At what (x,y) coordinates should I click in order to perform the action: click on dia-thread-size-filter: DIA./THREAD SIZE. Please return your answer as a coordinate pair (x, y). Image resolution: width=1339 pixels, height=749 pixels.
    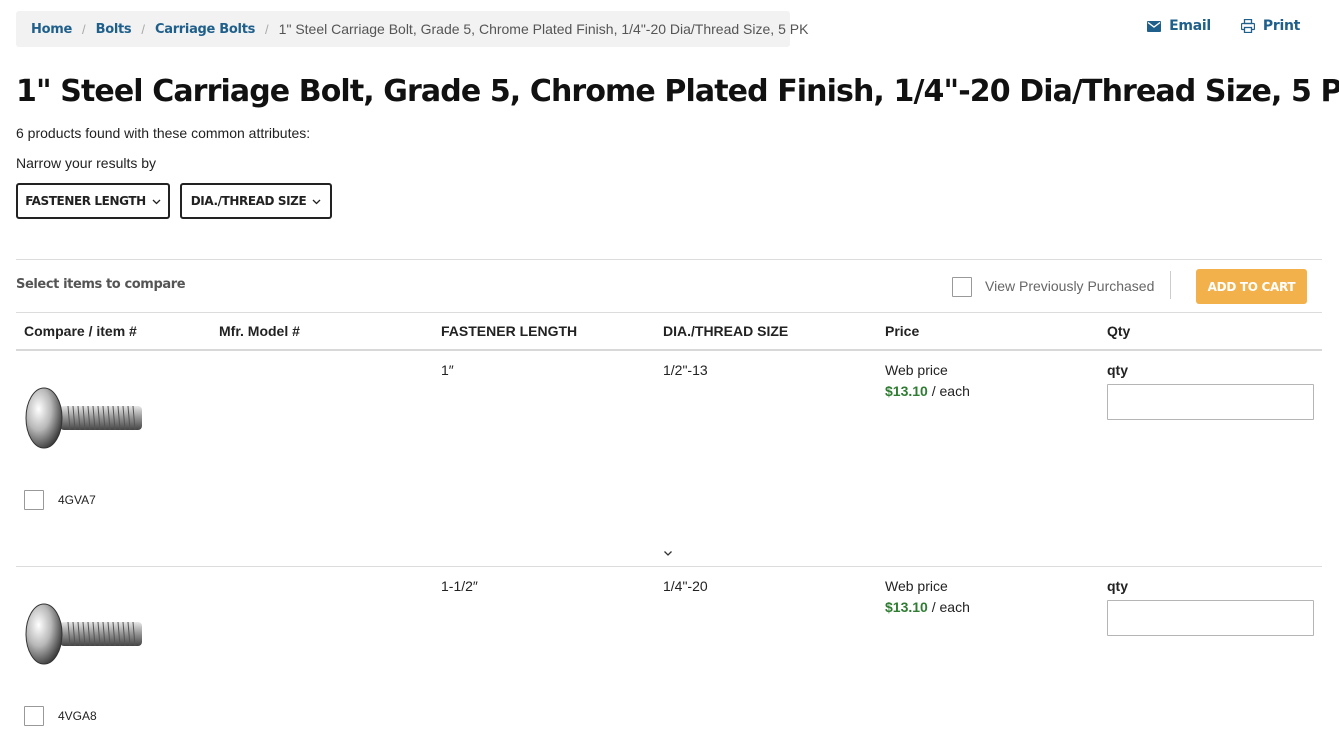
    Looking at the image, I should click on (256, 201).